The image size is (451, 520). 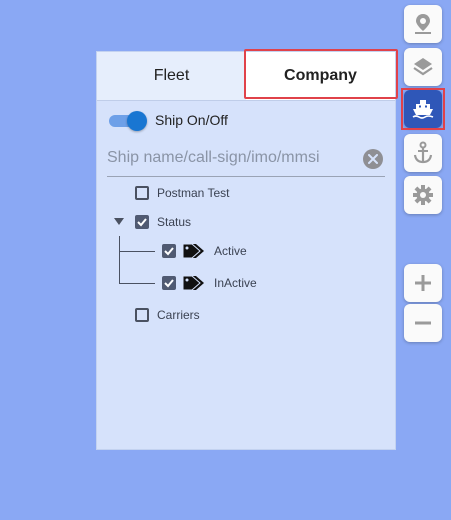 I want to click on tree-label-inactive: InActive, so click(x=235, y=283).